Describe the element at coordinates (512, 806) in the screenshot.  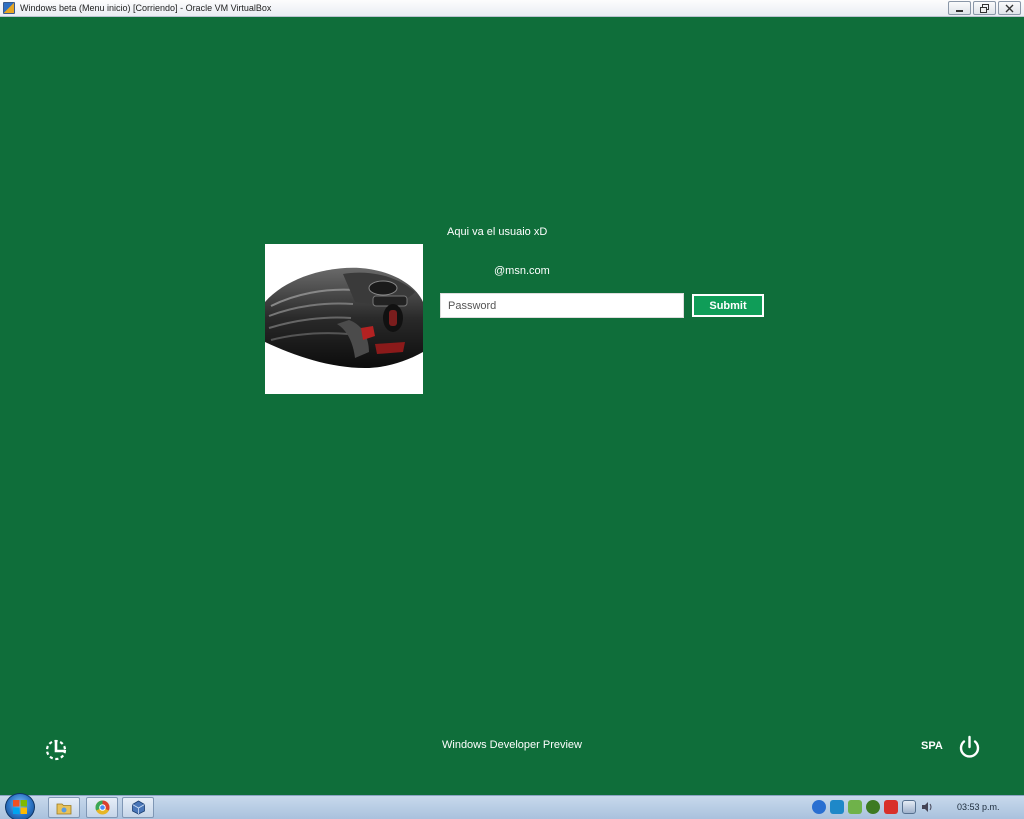
I see `taskbar: 03:53 p.m.` at that location.